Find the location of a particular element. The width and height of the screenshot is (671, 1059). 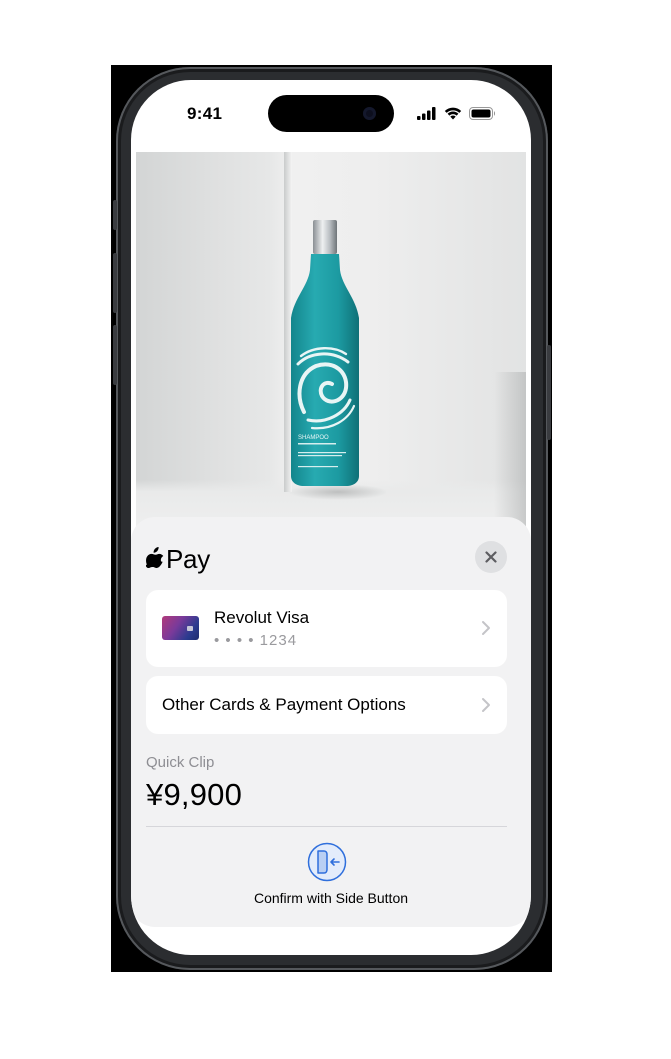

cellular-signal-icon is located at coordinates (427, 116).